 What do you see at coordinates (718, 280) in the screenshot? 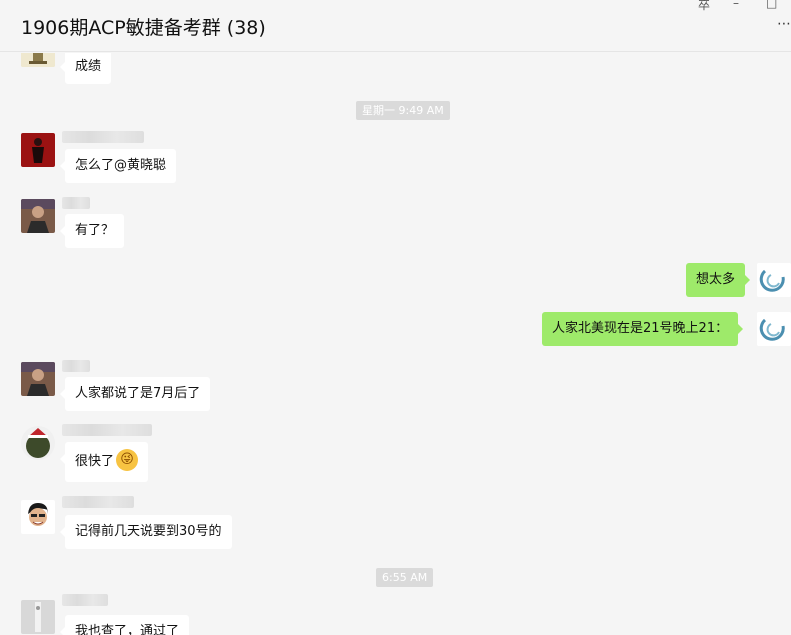
I see `message-bubble-own: 想太多` at bounding box center [718, 280].